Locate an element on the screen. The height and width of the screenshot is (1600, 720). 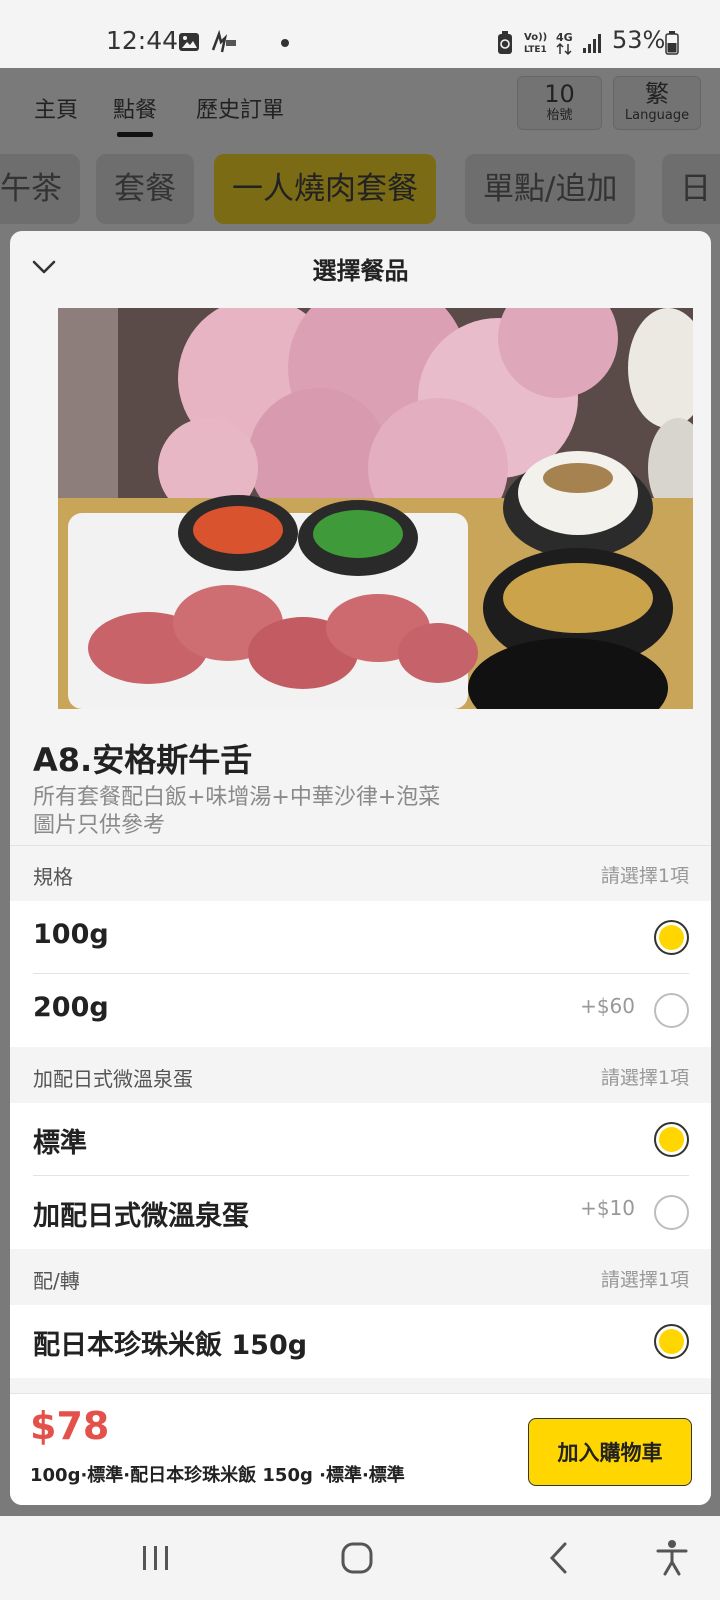
sheet-footer: $78 100g·標準·配日本珍珠米飯 150g ·標準·標準 加入購物車 is located at coordinates (360, 1449).